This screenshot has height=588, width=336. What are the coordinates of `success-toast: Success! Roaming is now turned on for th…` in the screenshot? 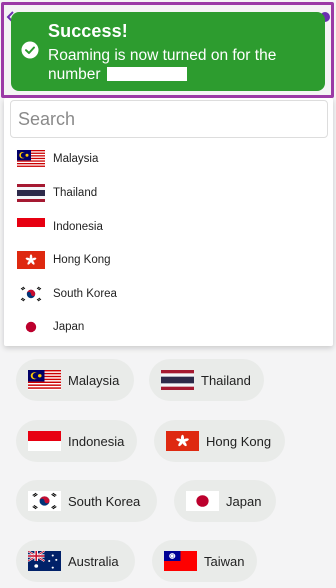 It's located at (168, 51).